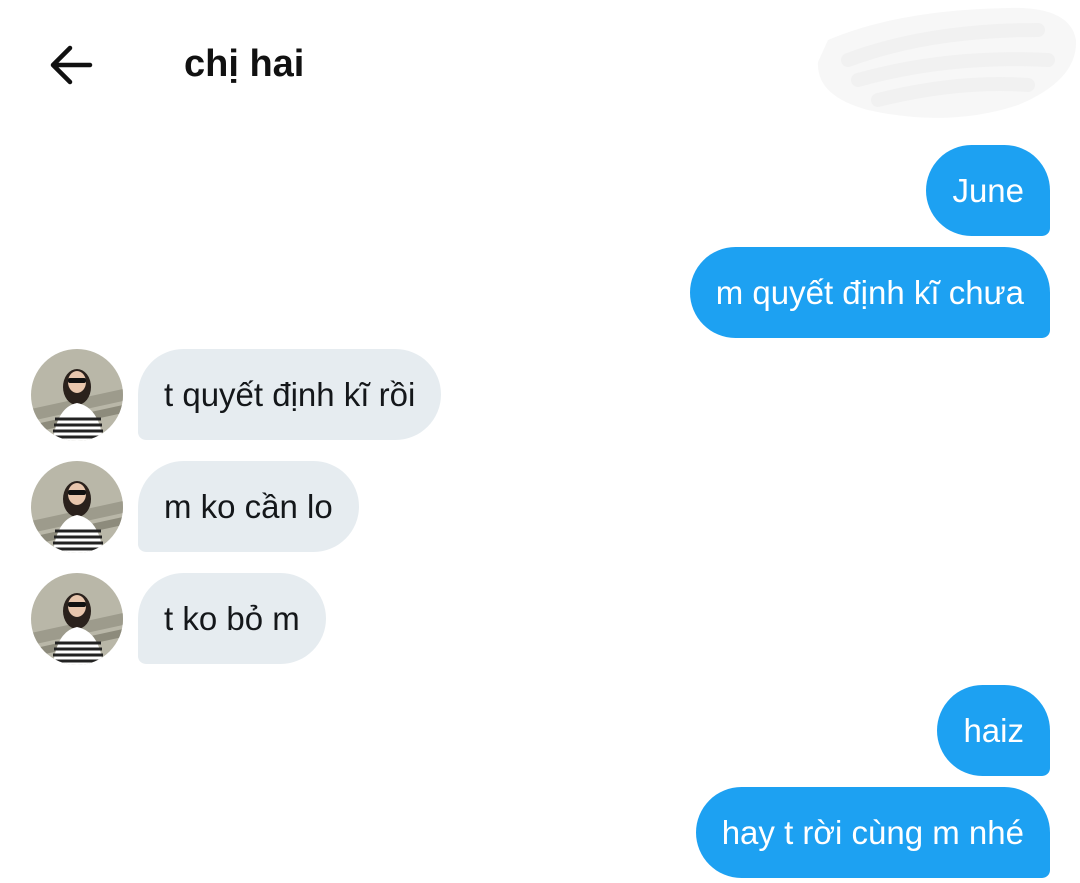  Describe the element at coordinates (248, 506) in the screenshot. I see `message-bubble-incoming: m ko cần lo` at that location.